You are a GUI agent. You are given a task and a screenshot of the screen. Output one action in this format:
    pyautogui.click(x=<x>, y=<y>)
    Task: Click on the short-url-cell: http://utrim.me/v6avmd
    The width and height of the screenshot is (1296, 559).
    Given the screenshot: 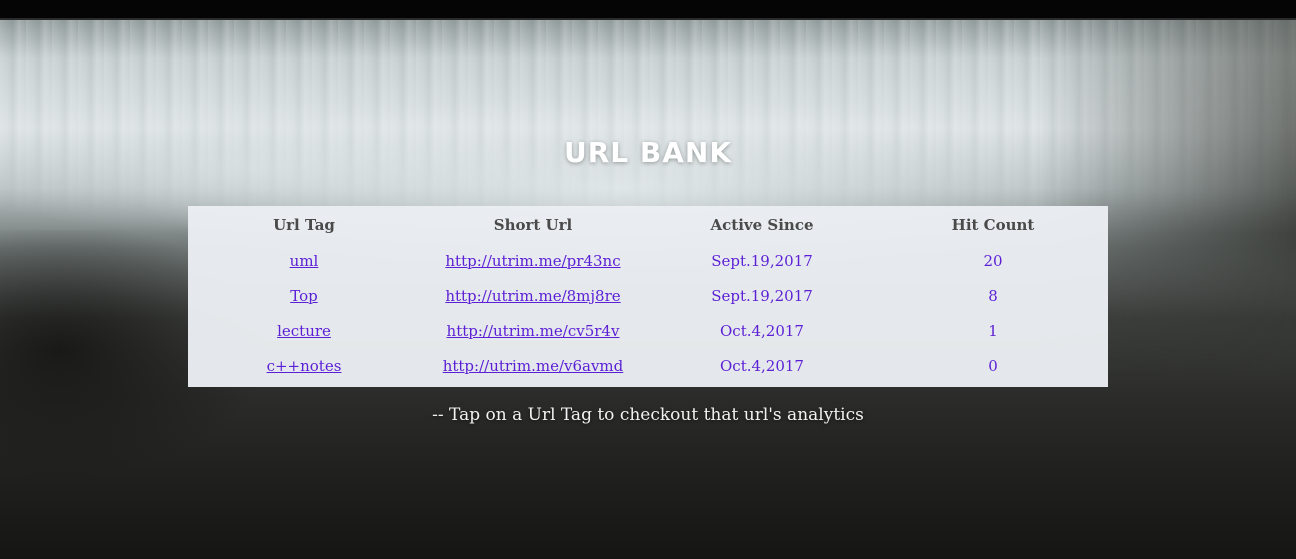 What is the action you would take?
    pyautogui.click(x=533, y=365)
    